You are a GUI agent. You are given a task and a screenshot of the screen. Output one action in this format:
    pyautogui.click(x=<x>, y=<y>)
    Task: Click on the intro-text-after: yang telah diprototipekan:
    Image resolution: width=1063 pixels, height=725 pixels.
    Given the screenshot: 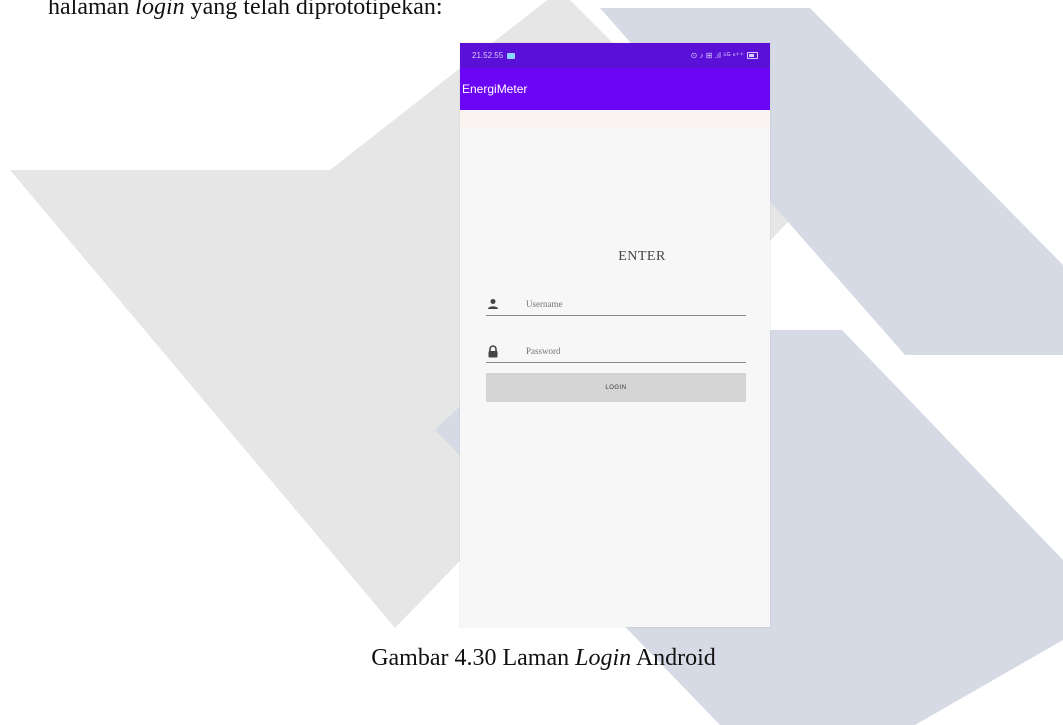 What is the action you would take?
    pyautogui.click(x=313, y=10)
    